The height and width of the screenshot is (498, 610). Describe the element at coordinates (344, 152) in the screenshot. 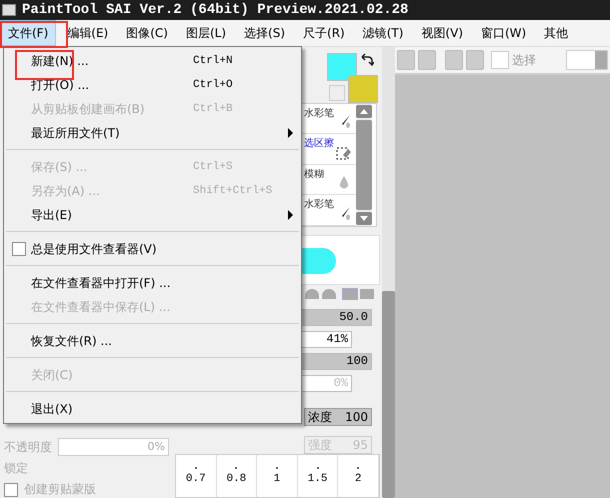

I see `eraser-icon` at that location.